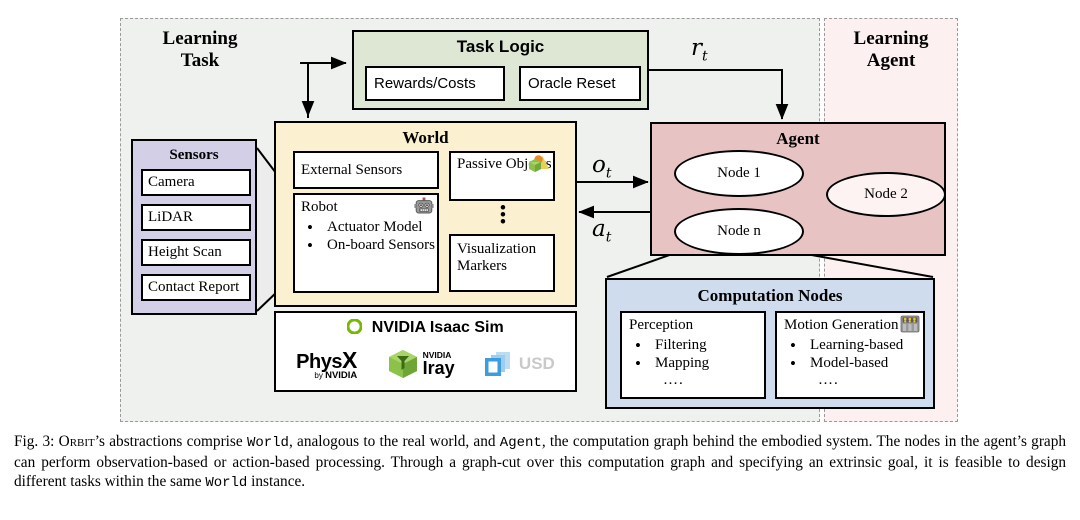  What do you see at coordinates (194, 155) in the screenshot?
I see `sensors-title: Sensors` at bounding box center [194, 155].